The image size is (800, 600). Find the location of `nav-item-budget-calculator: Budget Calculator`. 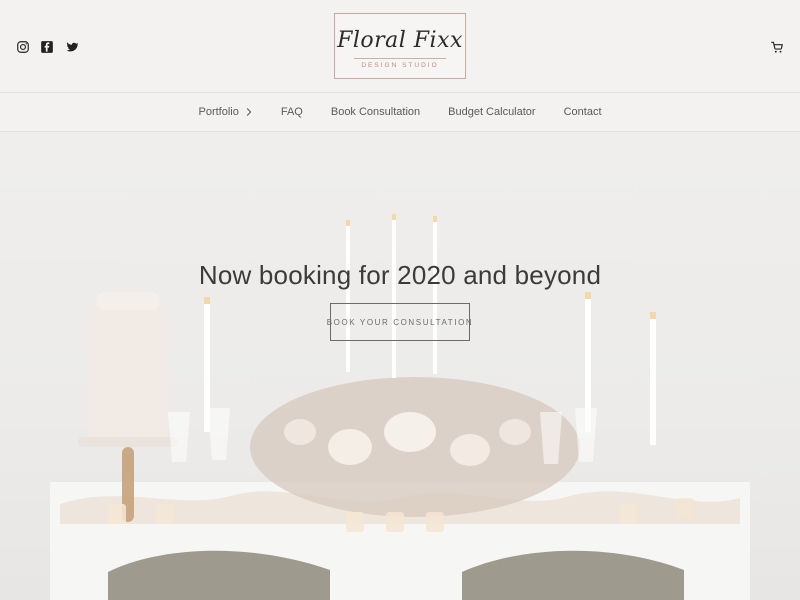

nav-item-budget-calculator: Budget Calculator is located at coordinates (491, 112).